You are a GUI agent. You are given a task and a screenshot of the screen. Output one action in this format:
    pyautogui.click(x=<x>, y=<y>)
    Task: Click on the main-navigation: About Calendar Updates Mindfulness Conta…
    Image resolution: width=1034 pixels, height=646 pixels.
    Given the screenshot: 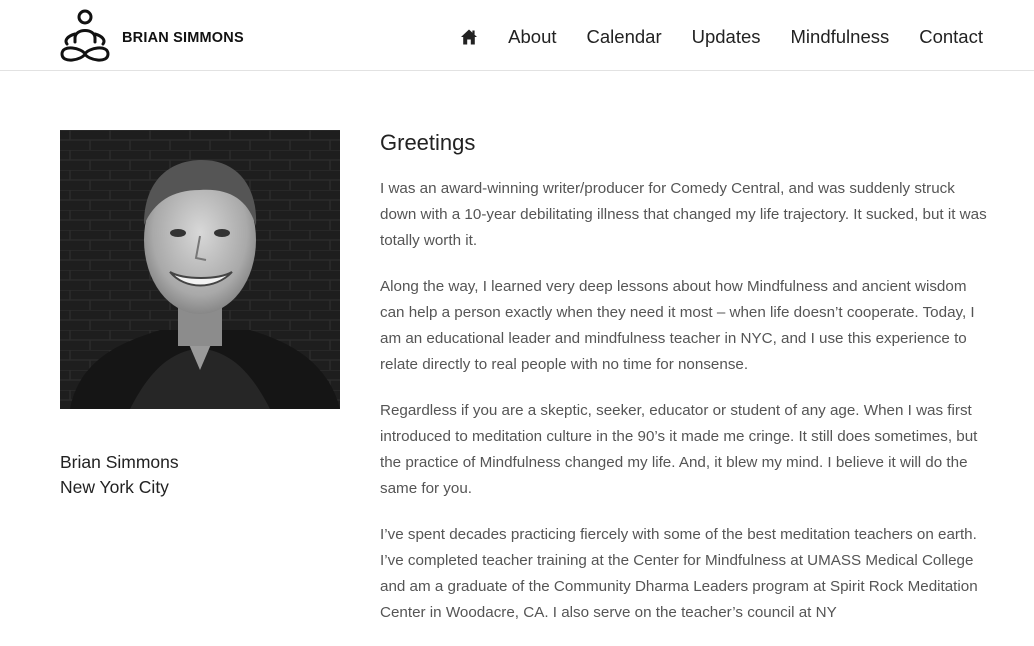 What is the action you would take?
    pyautogui.click(x=721, y=37)
    